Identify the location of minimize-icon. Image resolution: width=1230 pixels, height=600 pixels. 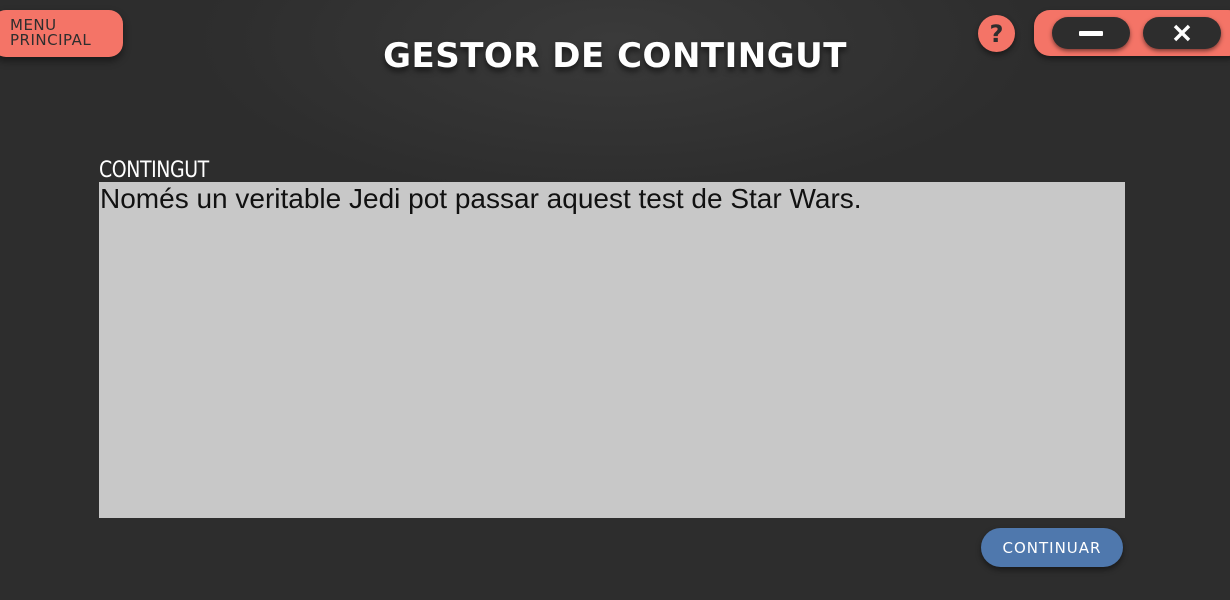
(1091, 33).